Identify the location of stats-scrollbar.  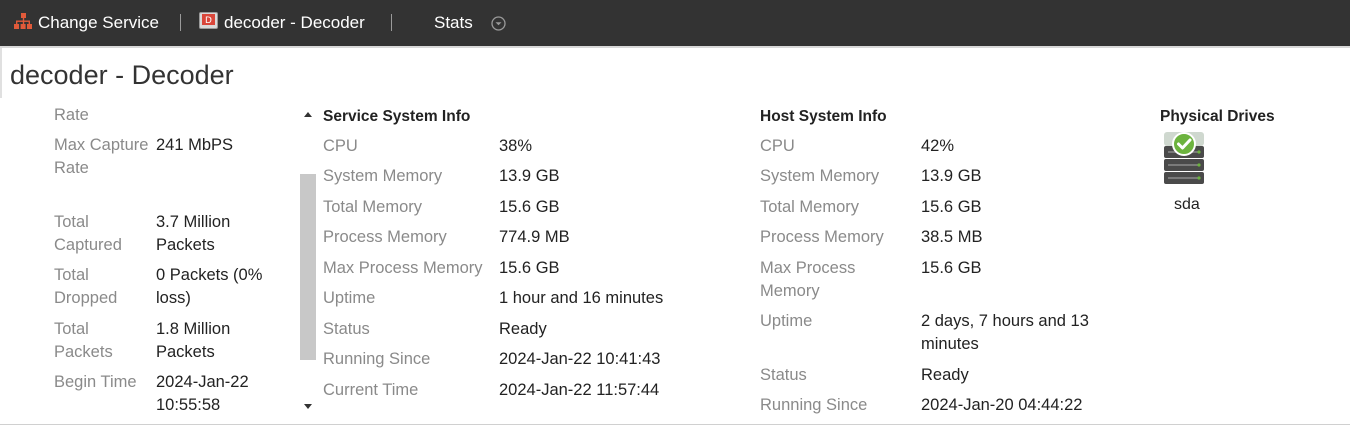
(308, 260).